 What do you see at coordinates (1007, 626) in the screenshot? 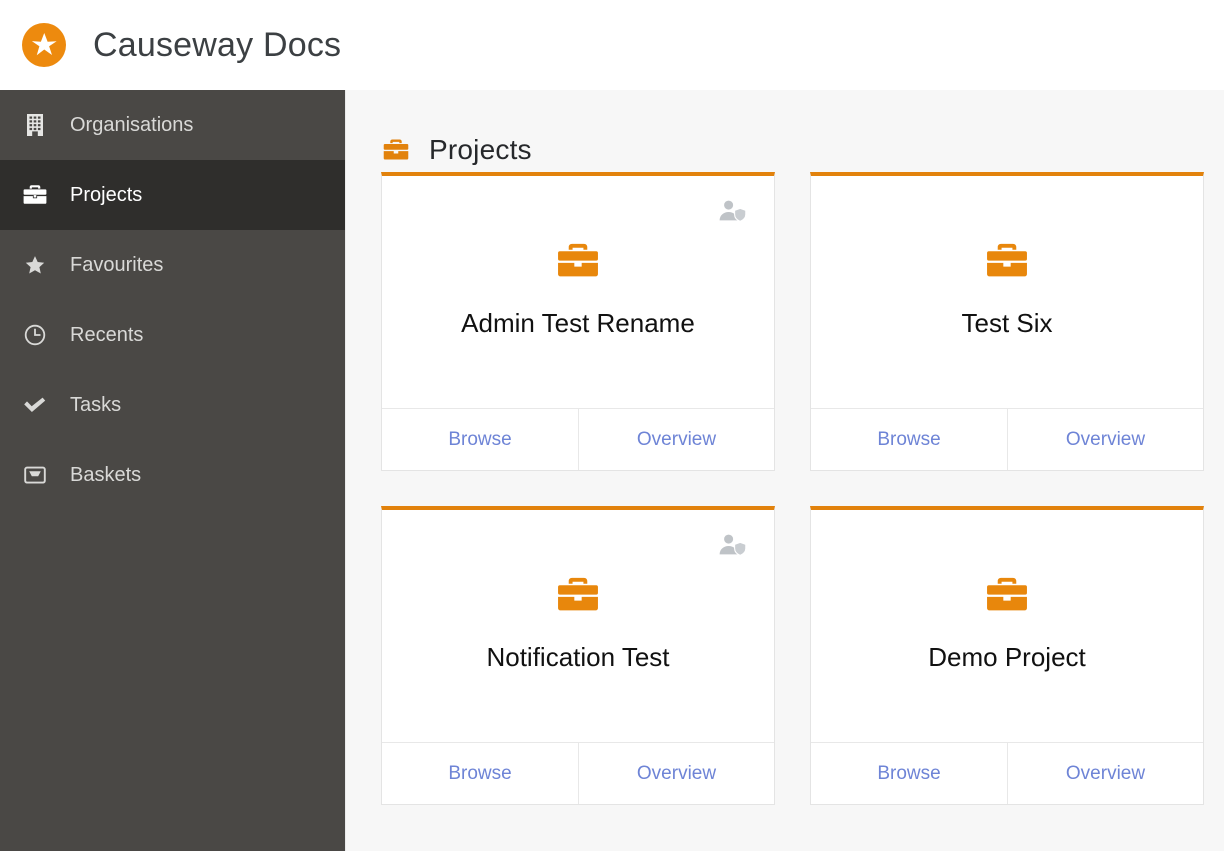
I see `project-card-body: Demo Project` at bounding box center [1007, 626].